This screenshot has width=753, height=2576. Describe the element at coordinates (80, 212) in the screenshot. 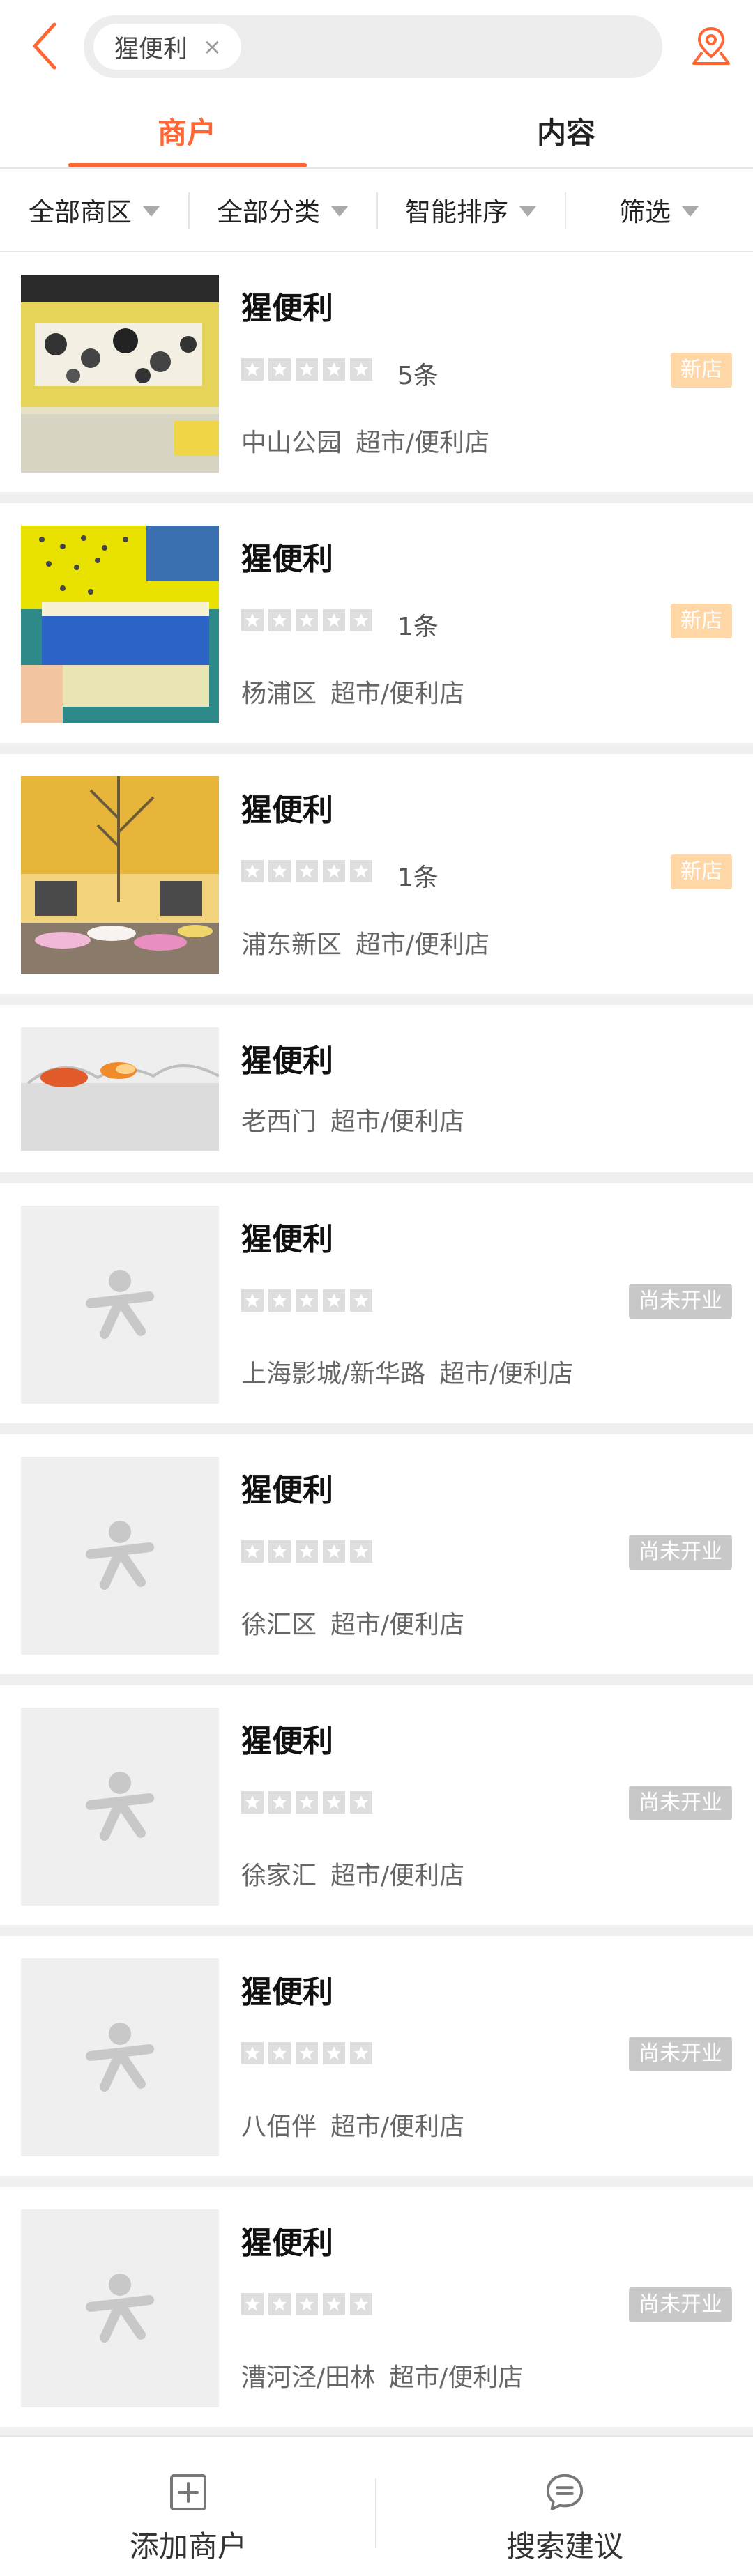

I see `filter-area-label: 全部商区` at that location.